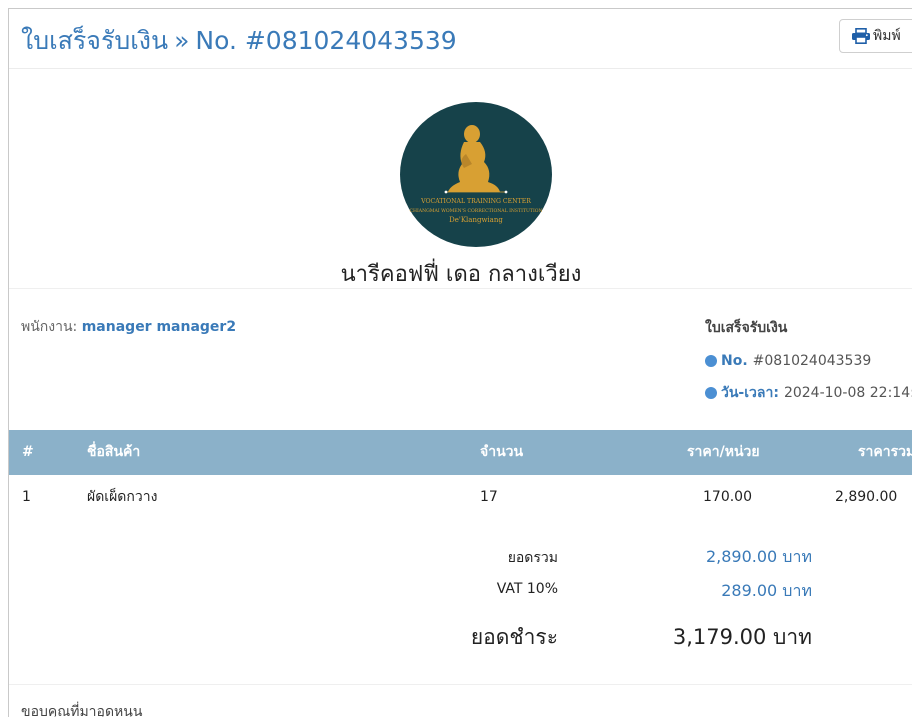 This screenshot has height=717, width=912. What do you see at coordinates (95, 40) in the screenshot?
I see `breadcrumb-receipt: ใบเสร็จรับเงิน` at bounding box center [95, 40].